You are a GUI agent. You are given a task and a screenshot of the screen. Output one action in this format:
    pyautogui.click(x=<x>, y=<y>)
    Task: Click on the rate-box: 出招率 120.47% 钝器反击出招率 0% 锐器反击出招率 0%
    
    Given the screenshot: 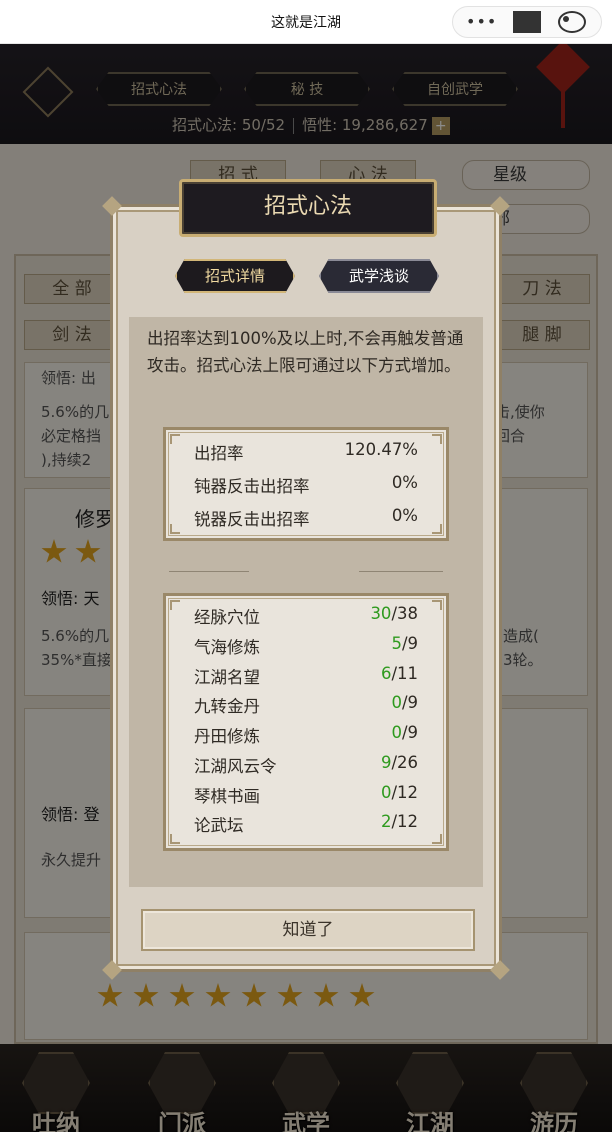 What is the action you would take?
    pyautogui.click(x=306, y=484)
    